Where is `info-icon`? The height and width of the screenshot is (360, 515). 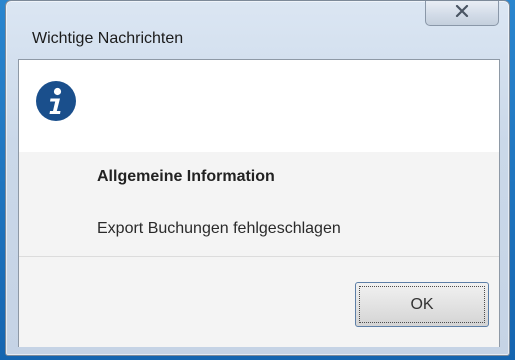
info-icon is located at coordinates (56, 101).